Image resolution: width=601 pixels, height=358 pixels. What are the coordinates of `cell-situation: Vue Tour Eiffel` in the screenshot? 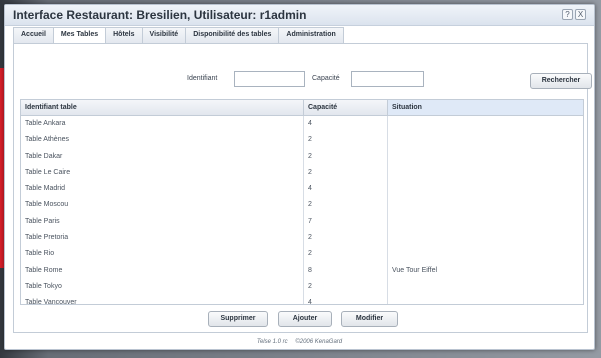 It's located at (415, 270).